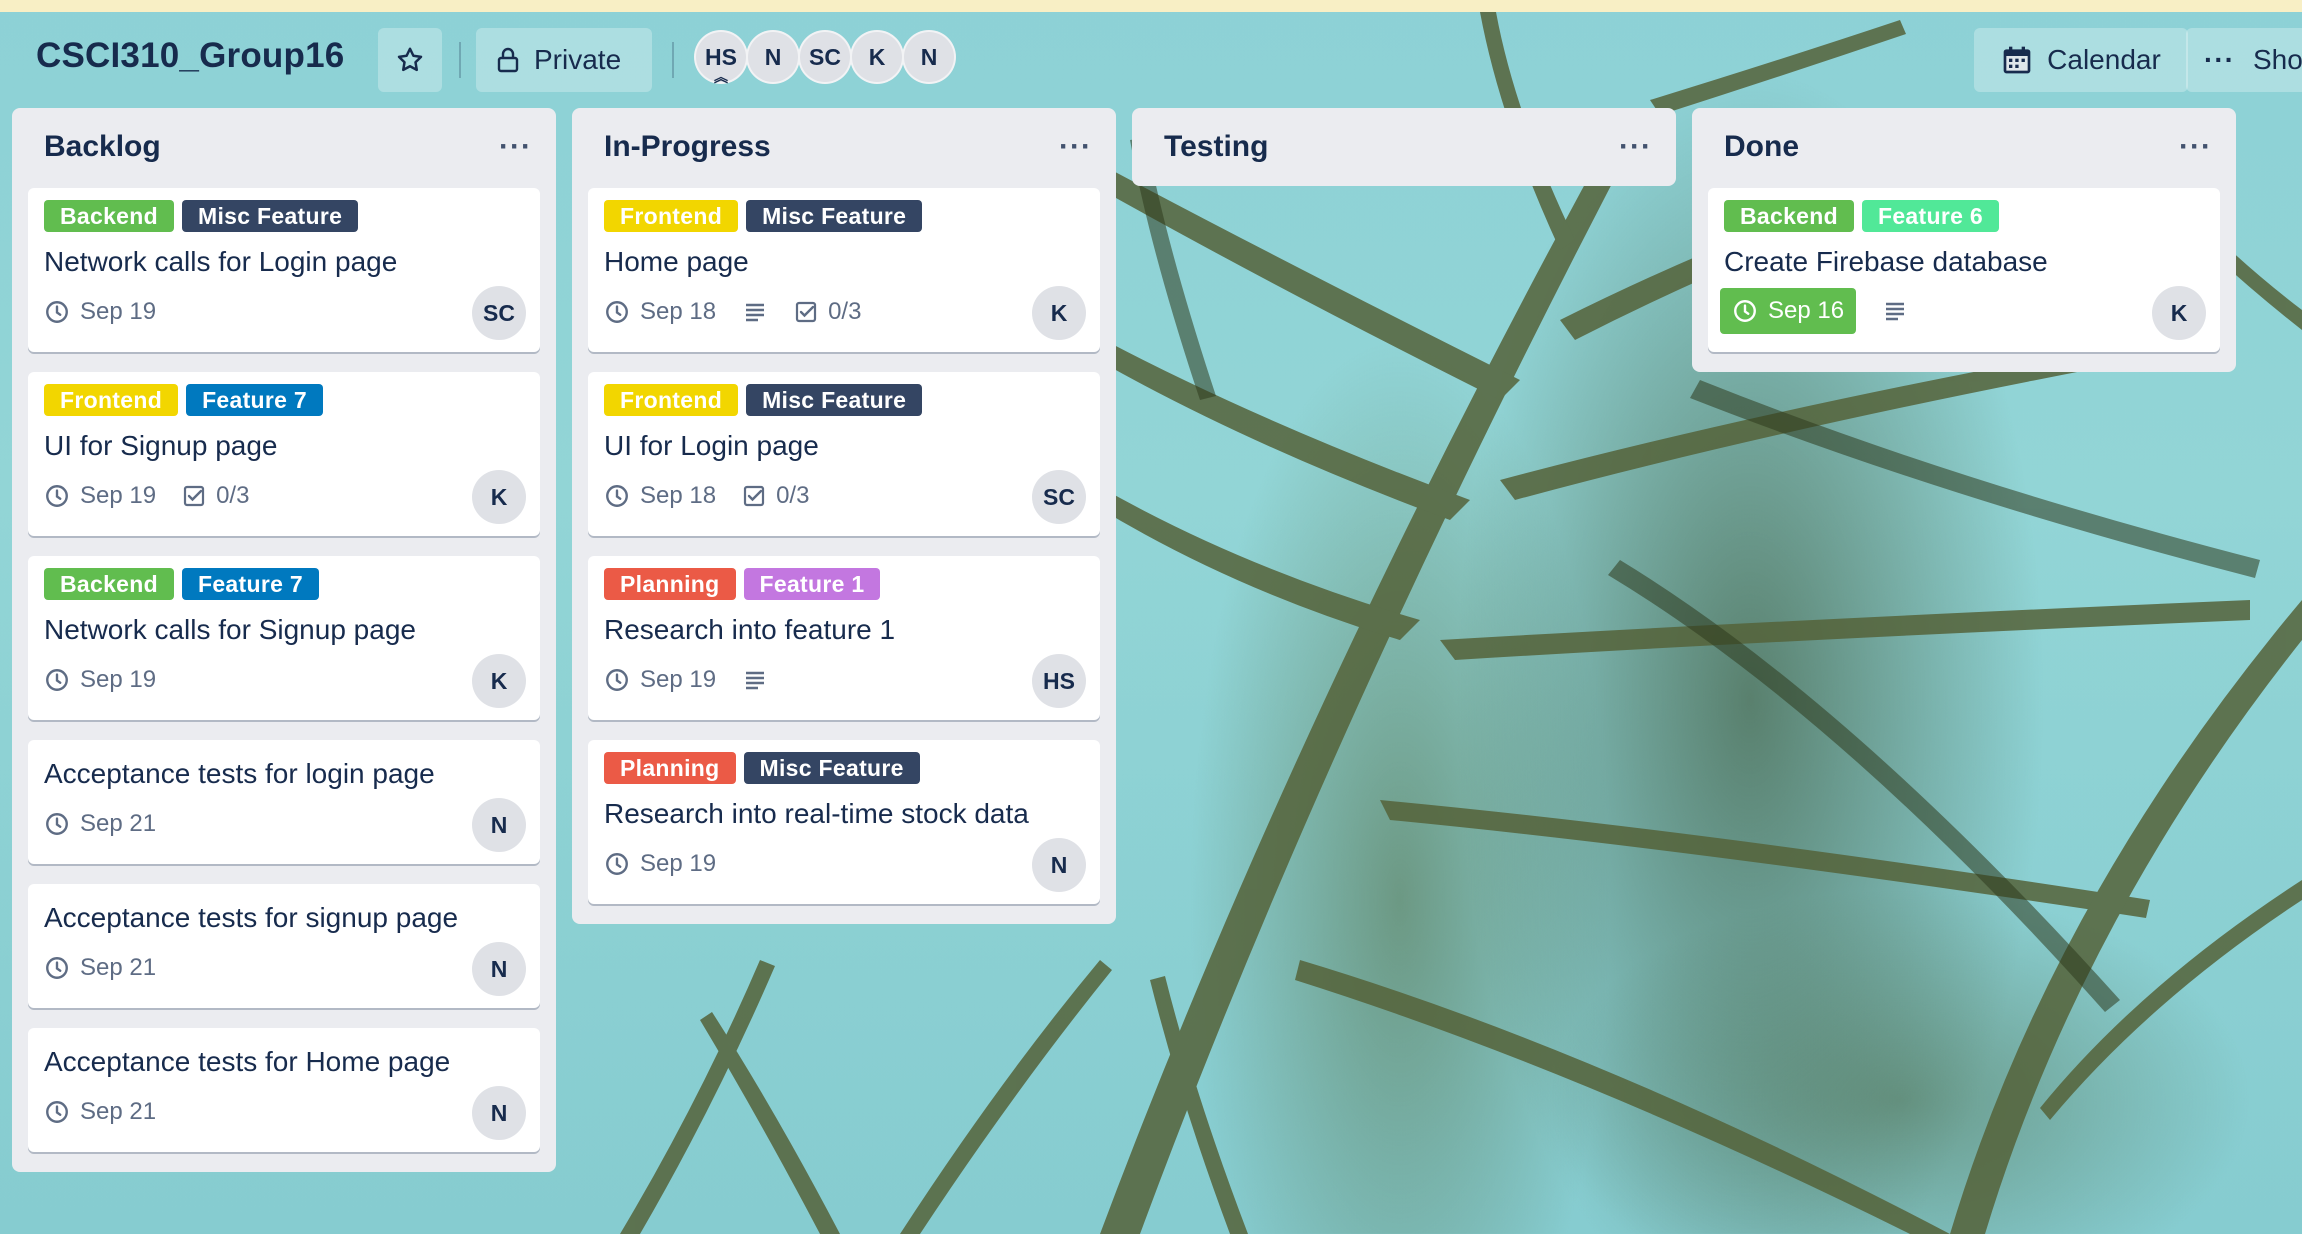 This screenshot has width=2302, height=1234. What do you see at coordinates (190, 56) in the screenshot?
I see `board-title: CSCI310_Group16` at bounding box center [190, 56].